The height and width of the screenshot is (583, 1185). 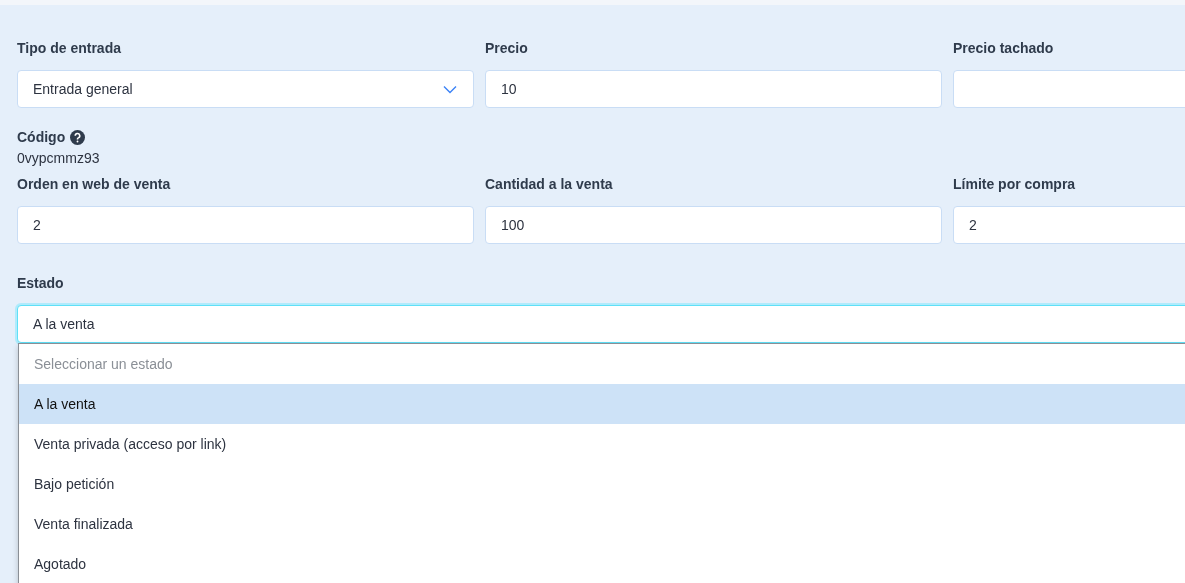 I want to click on field-label: Tipo de entrada, so click(x=69, y=48).